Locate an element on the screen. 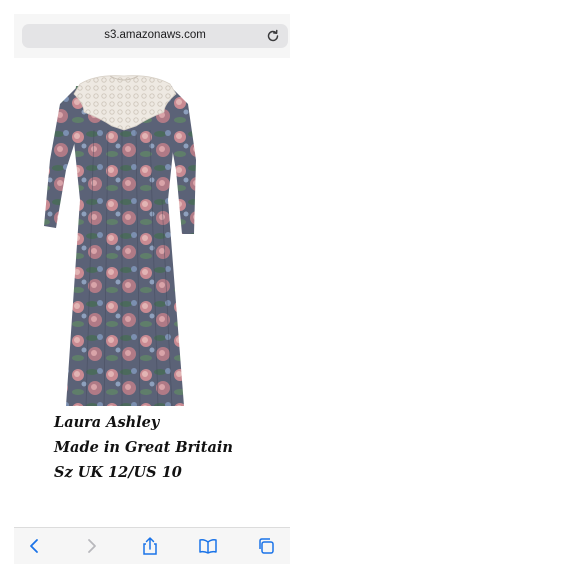 This screenshot has width=580, height=580. bottom-toolbar is located at coordinates (152, 545).